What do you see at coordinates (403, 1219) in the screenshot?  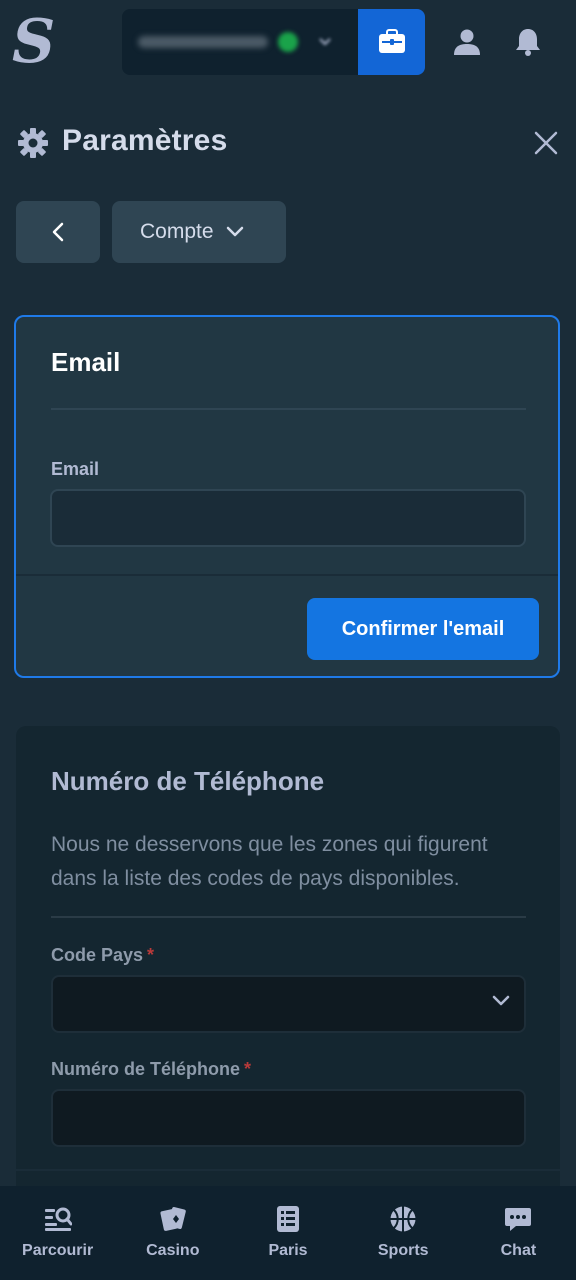 I see `basketball-icon` at bounding box center [403, 1219].